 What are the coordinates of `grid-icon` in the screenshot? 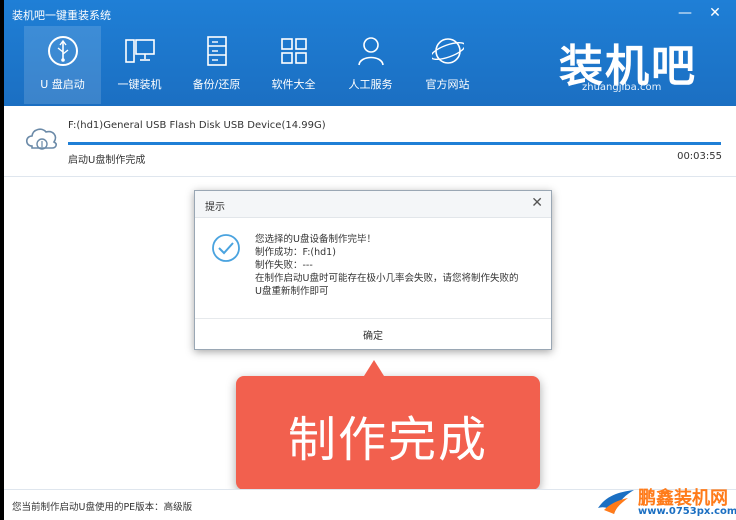 It's located at (294, 51).